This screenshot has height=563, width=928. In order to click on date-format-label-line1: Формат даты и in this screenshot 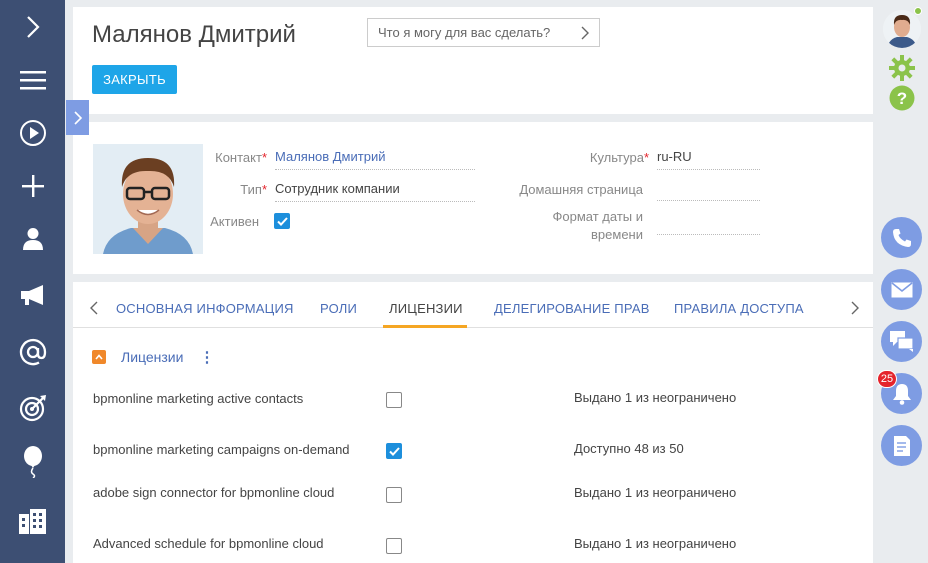, I will do `click(598, 216)`.